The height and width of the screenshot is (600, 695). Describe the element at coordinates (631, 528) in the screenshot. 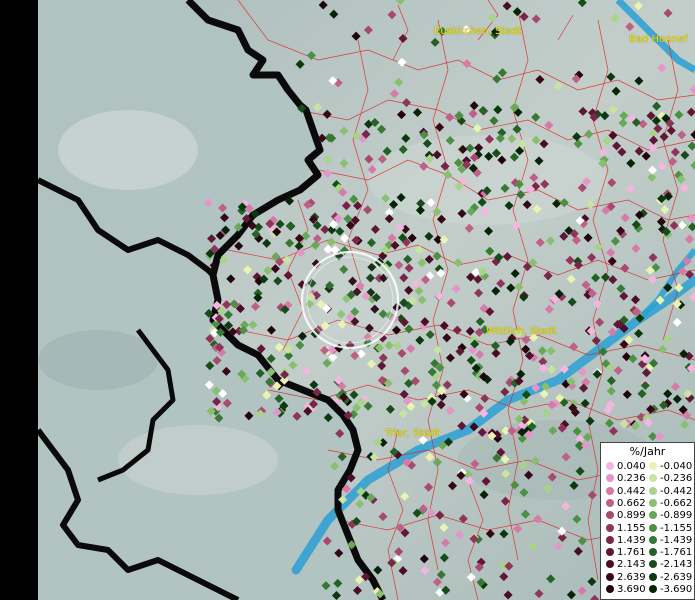

I see `legend-label: 1.155` at that location.